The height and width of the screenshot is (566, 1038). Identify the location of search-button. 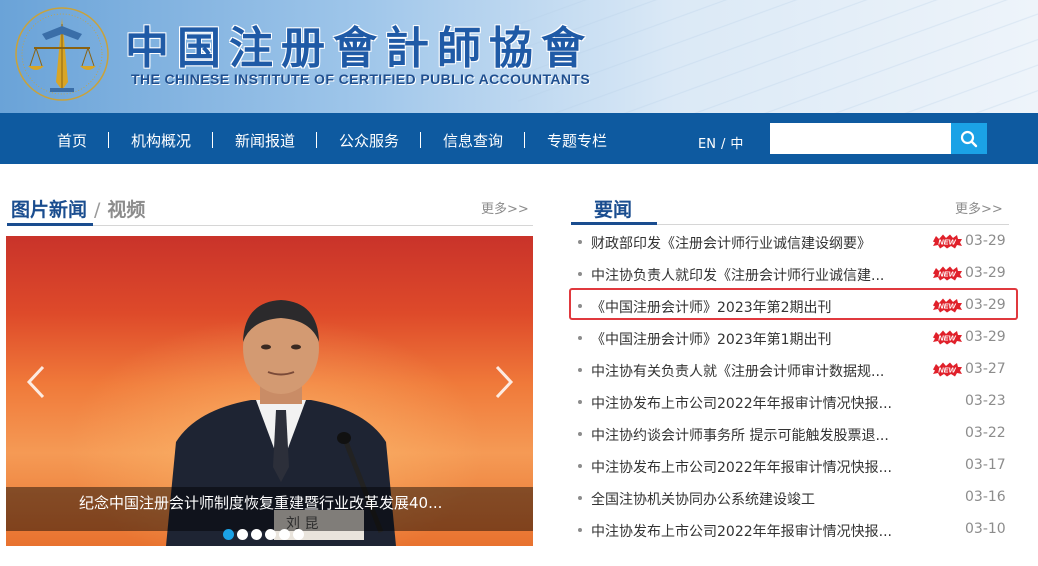
(969, 138).